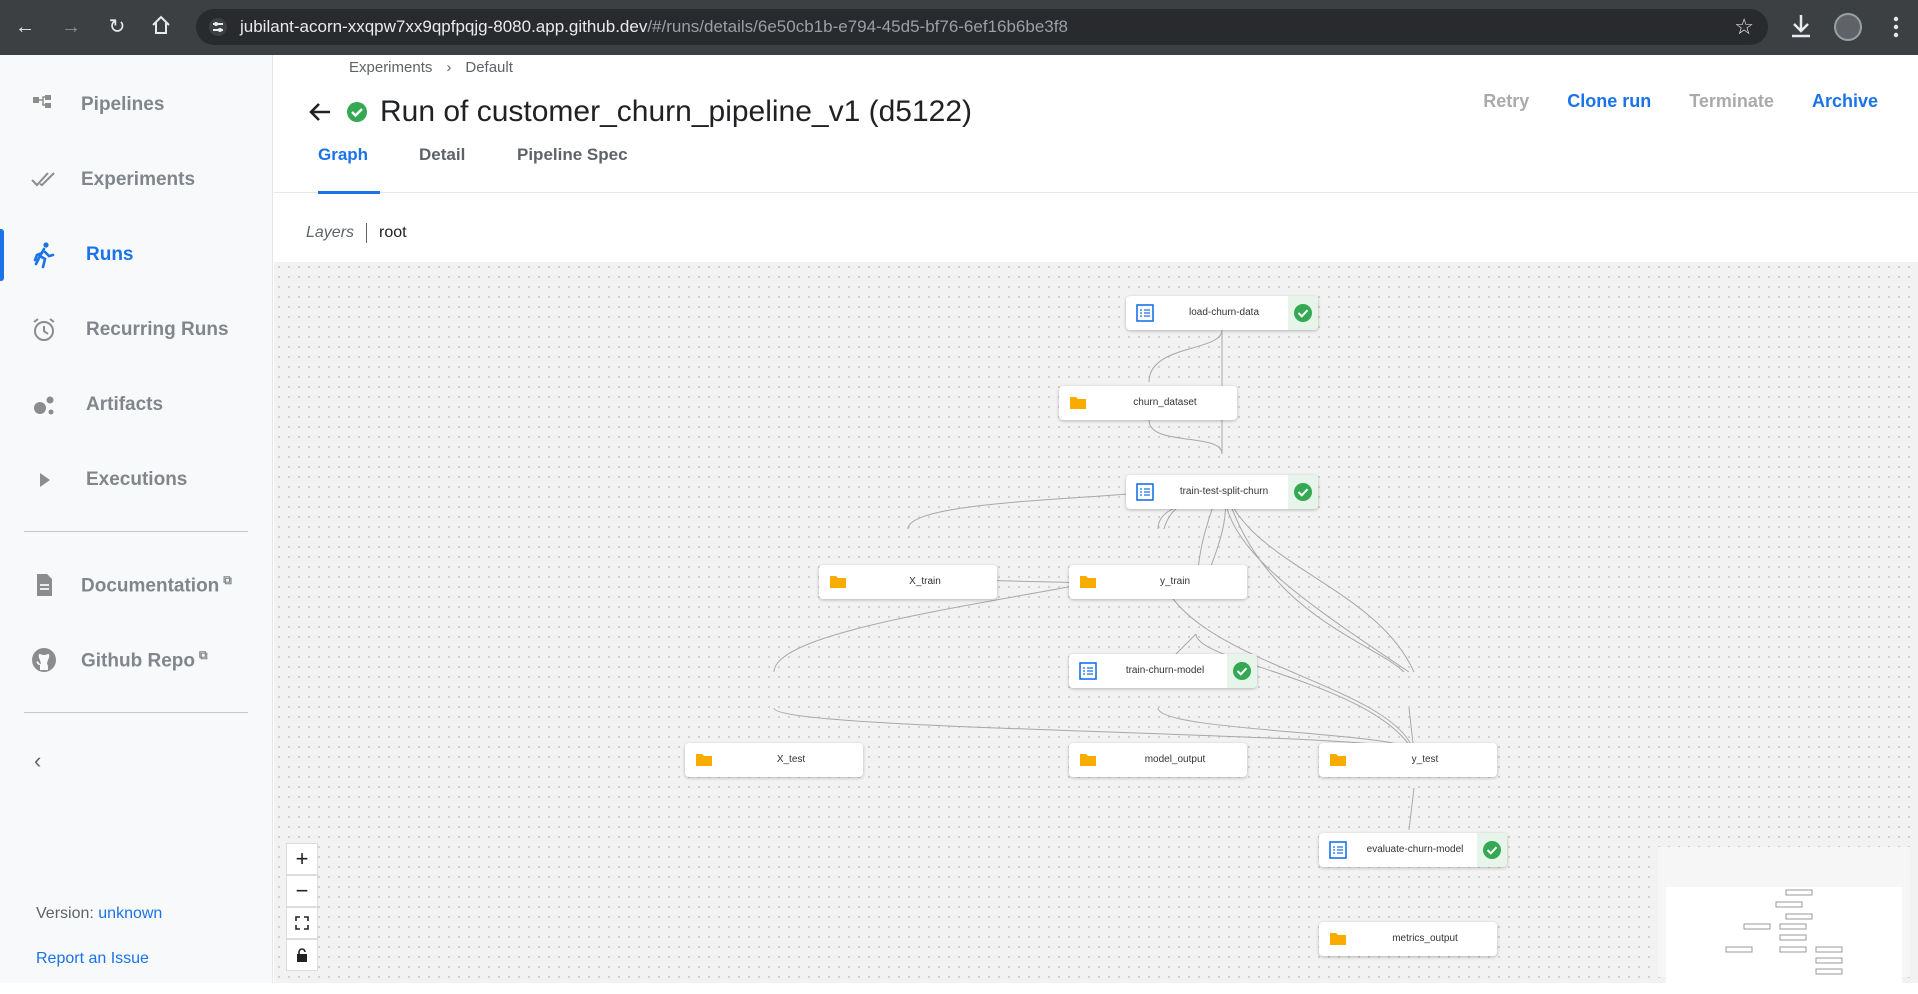 This screenshot has width=1918, height=994. Describe the element at coordinates (1175, 759) in the screenshot. I see `node-label: model_output` at that location.